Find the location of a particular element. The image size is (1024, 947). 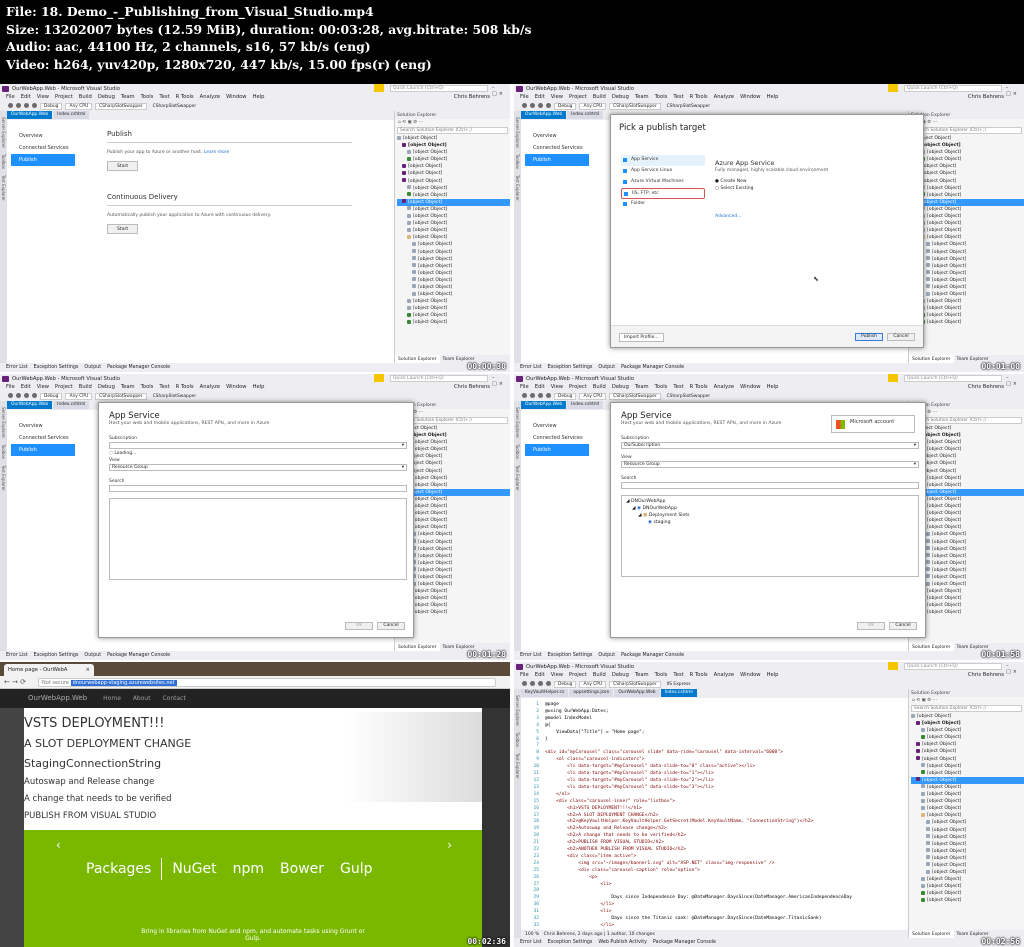

publish-button: Publish is located at coordinates (869, 337).